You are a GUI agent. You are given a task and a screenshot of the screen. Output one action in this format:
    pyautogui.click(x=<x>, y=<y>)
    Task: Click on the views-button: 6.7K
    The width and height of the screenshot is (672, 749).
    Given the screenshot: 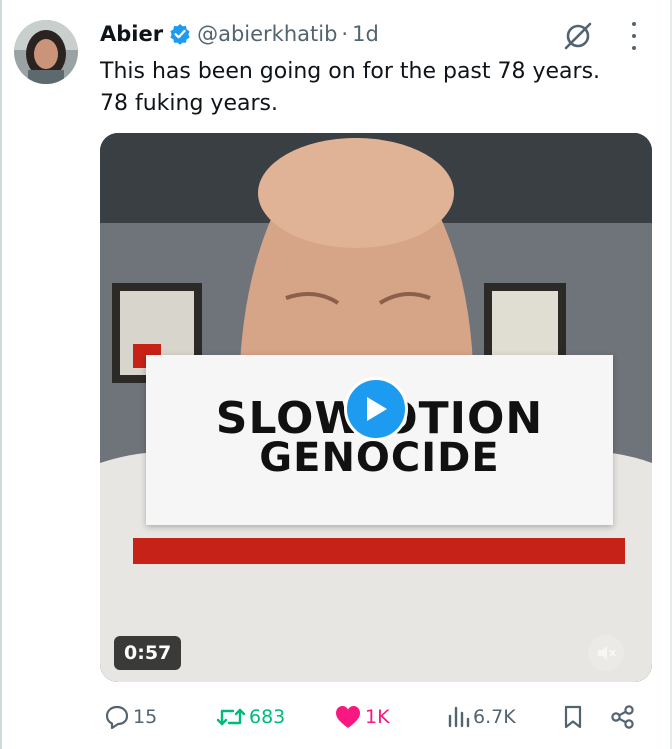 What is the action you would take?
    pyautogui.click(x=481, y=717)
    